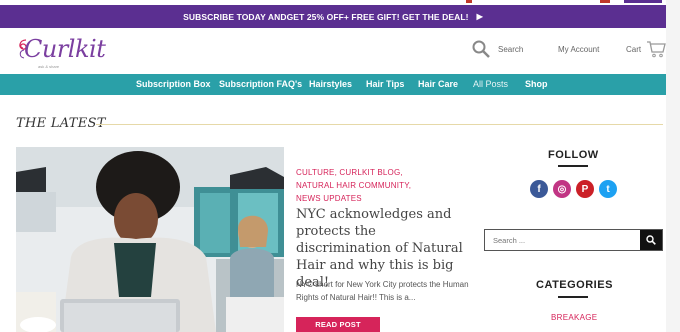 This screenshot has width=680, height=332. I want to click on sidebar-search-button, so click(651, 240).